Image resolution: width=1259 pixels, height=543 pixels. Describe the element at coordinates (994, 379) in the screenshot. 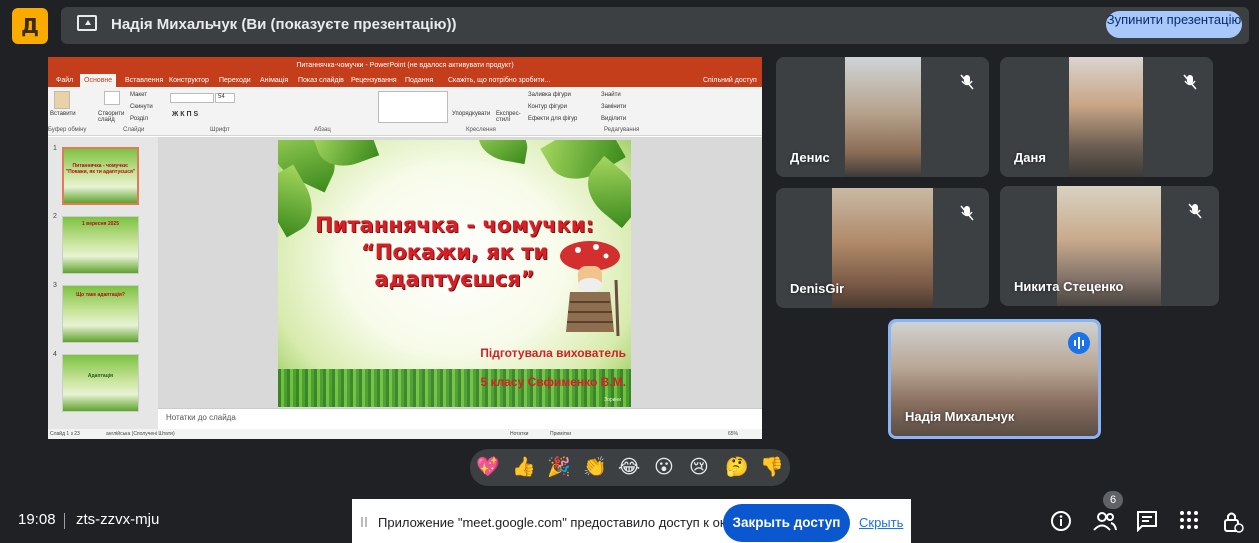

I see `participant-tile-speaking: Надія Михальчук` at that location.